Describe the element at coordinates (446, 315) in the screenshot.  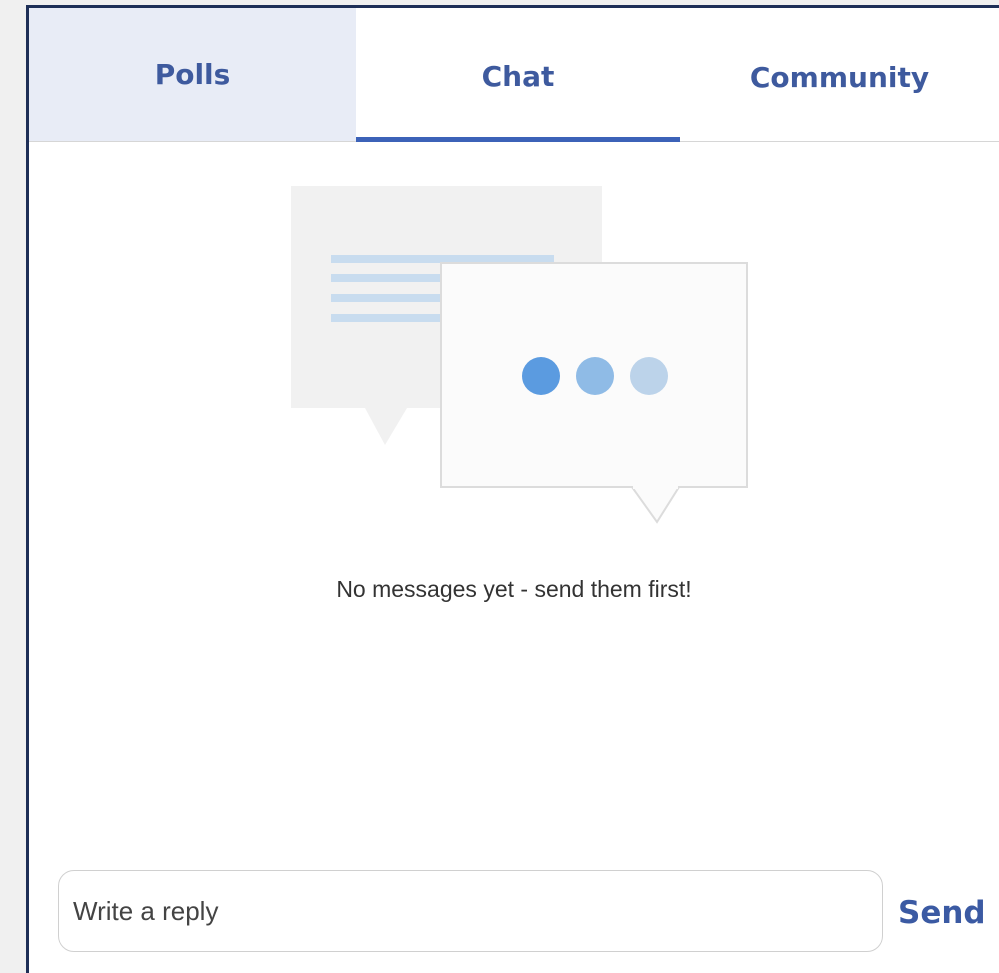
I see `back-bubble-icon` at that location.